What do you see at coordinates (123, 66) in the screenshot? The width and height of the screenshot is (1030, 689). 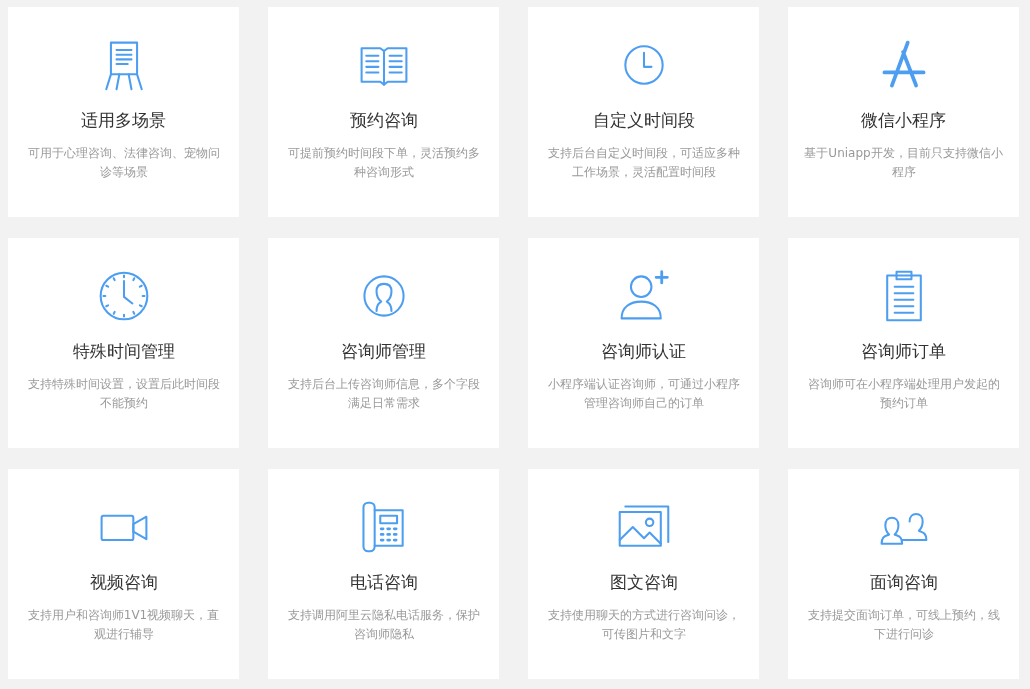 I see `easel-icon` at bounding box center [123, 66].